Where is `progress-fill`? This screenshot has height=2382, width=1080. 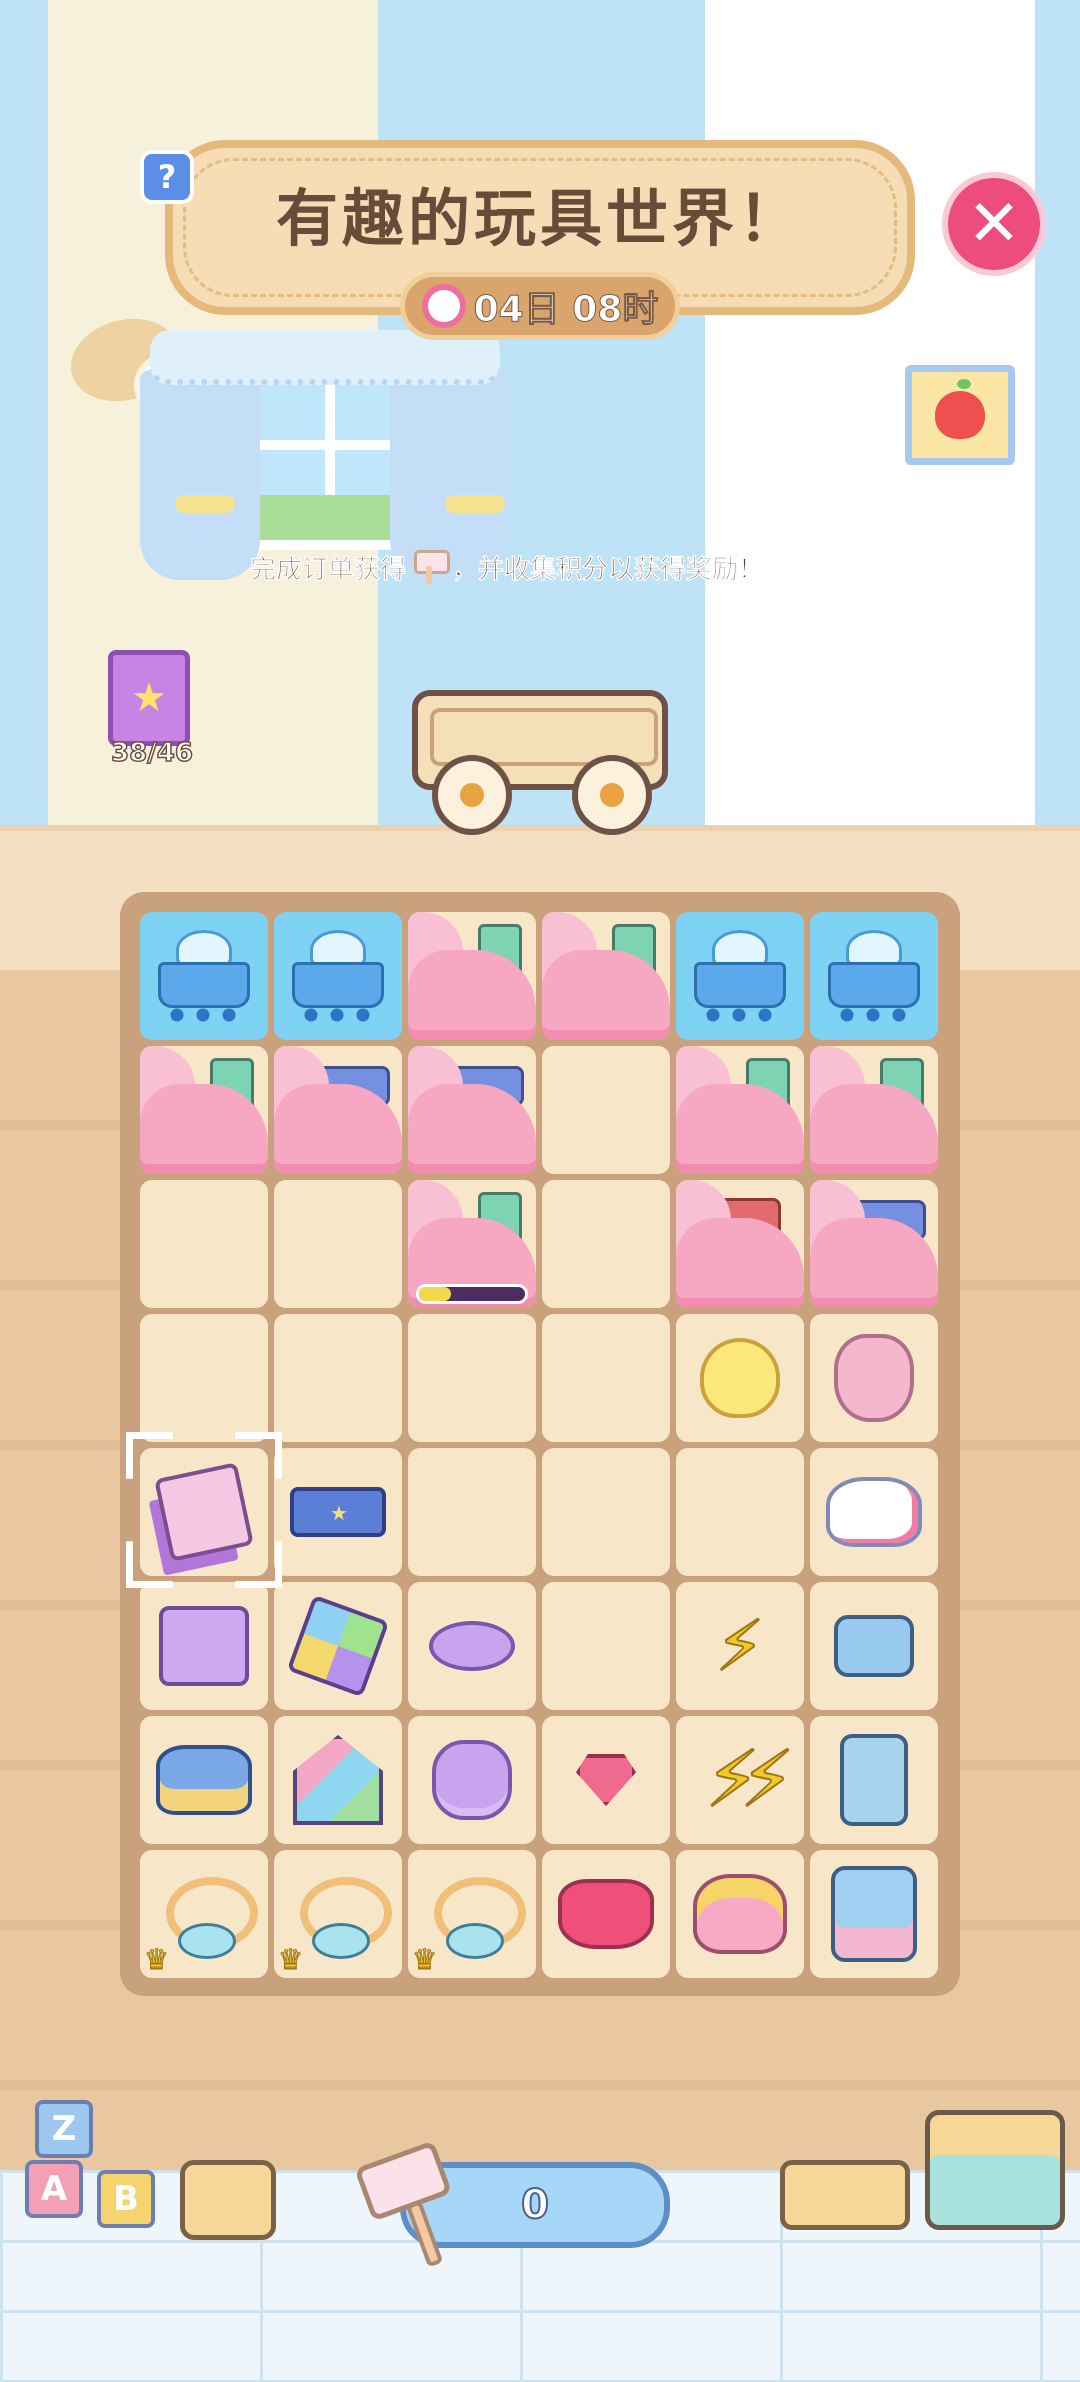 progress-fill is located at coordinates (435, 1294).